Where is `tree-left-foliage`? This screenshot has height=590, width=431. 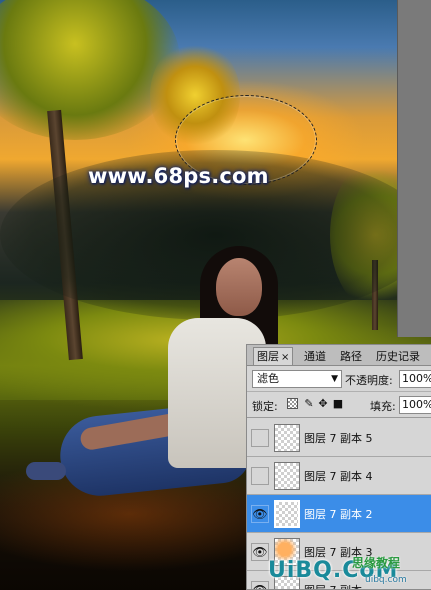 tree-left-foliage is located at coordinates (90, 70).